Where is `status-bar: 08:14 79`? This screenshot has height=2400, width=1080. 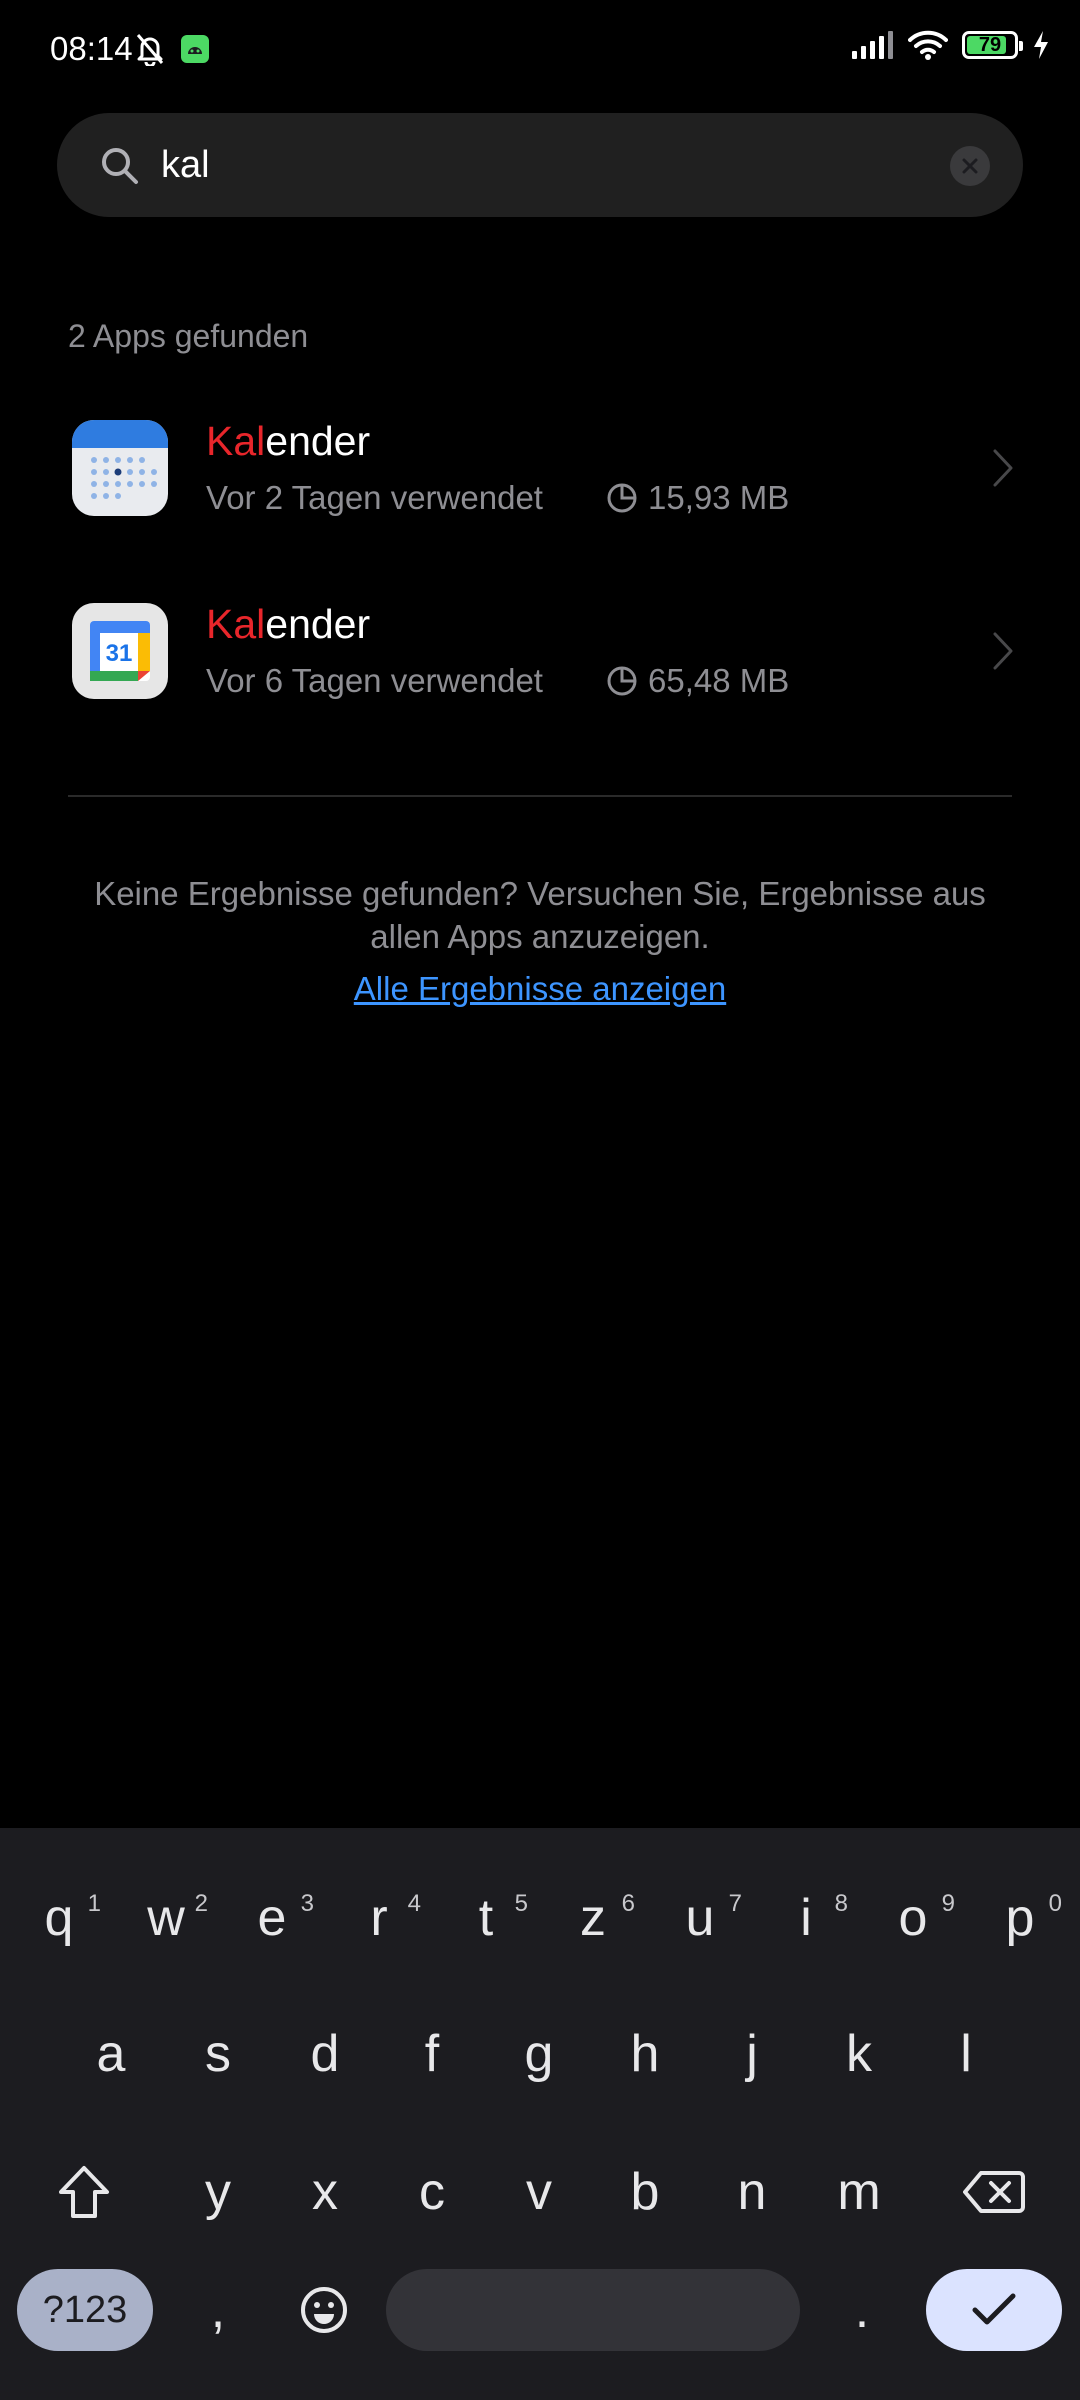
status-bar: 08:14 79 is located at coordinates (540, 52).